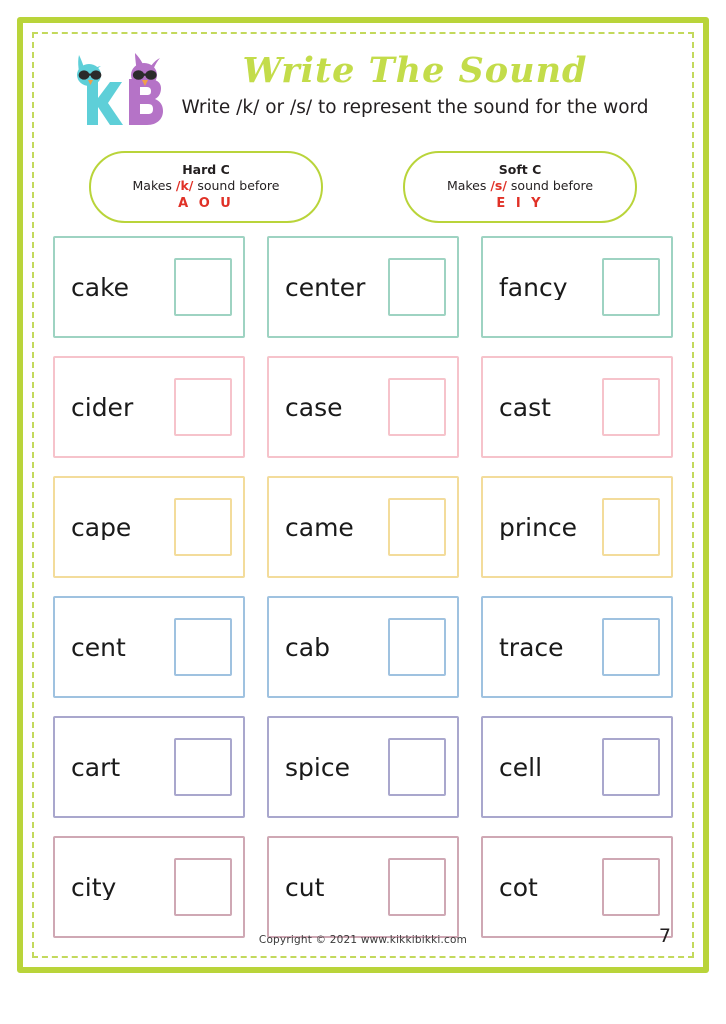 The width and height of the screenshot is (726, 1024). Describe the element at coordinates (520, 169) in the screenshot. I see `rule-title-soft-c: Soft C` at that location.